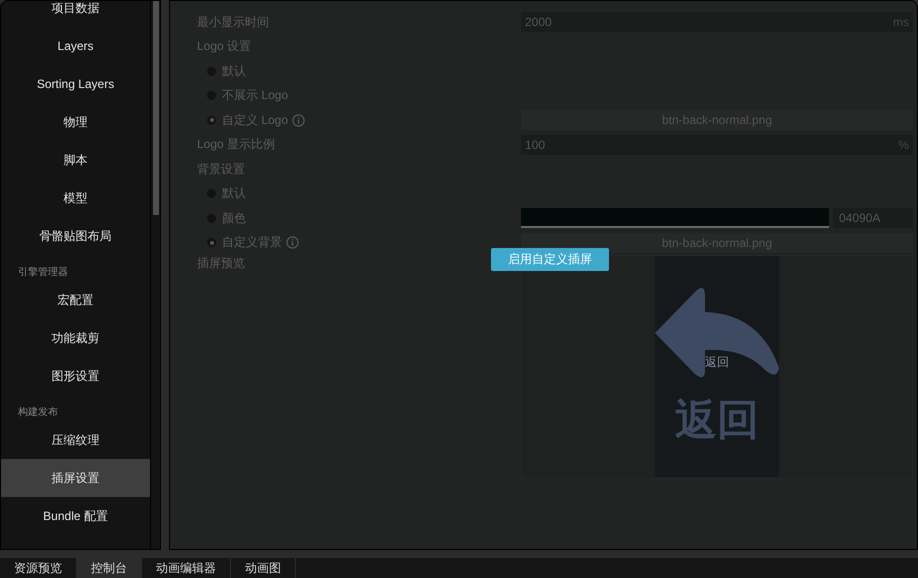 Image resolution: width=918 pixels, height=578 pixels. I want to click on sidebar-item: 插屏设置, so click(75, 478).